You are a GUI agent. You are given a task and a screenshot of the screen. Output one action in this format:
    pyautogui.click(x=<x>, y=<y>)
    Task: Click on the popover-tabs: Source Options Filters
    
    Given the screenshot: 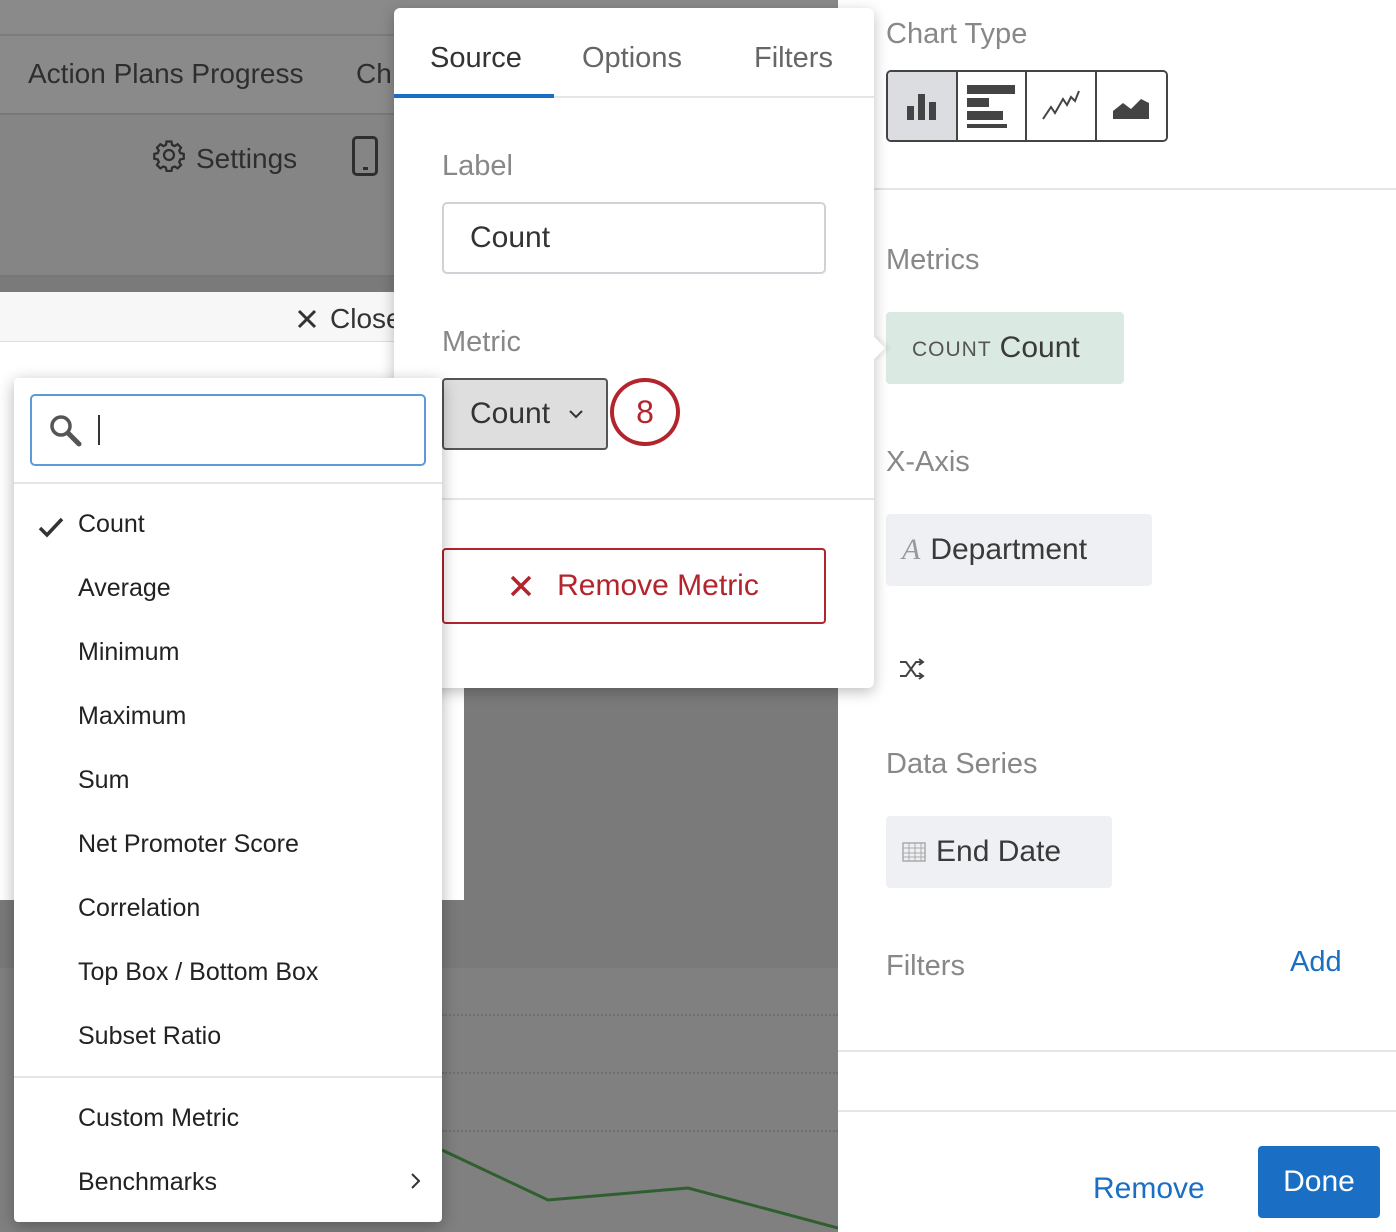 What is the action you would take?
    pyautogui.click(x=634, y=53)
    